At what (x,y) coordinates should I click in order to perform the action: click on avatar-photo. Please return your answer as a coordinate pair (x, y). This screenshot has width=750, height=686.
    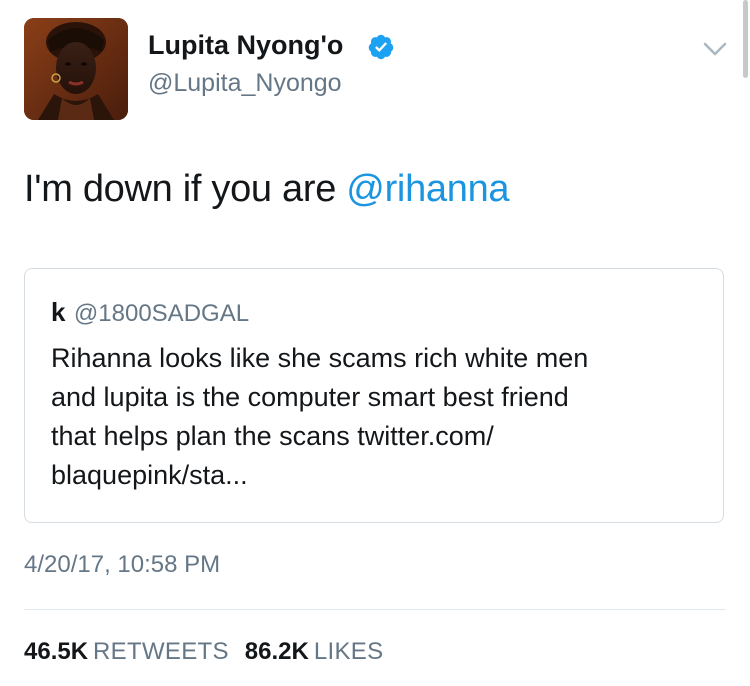
    Looking at the image, I should click on (76, 69).